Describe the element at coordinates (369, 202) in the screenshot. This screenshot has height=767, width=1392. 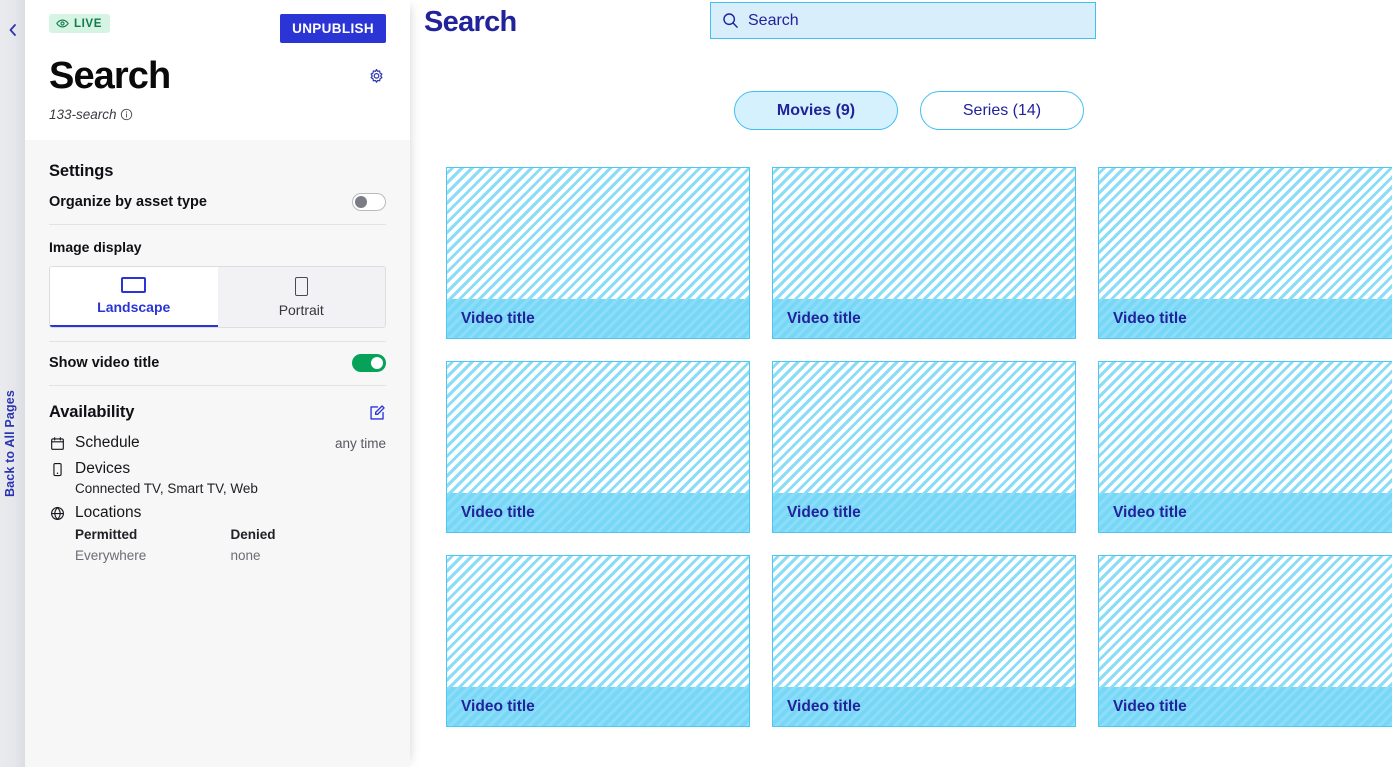
I see `organize-by-asset-type-toggle` at that location.